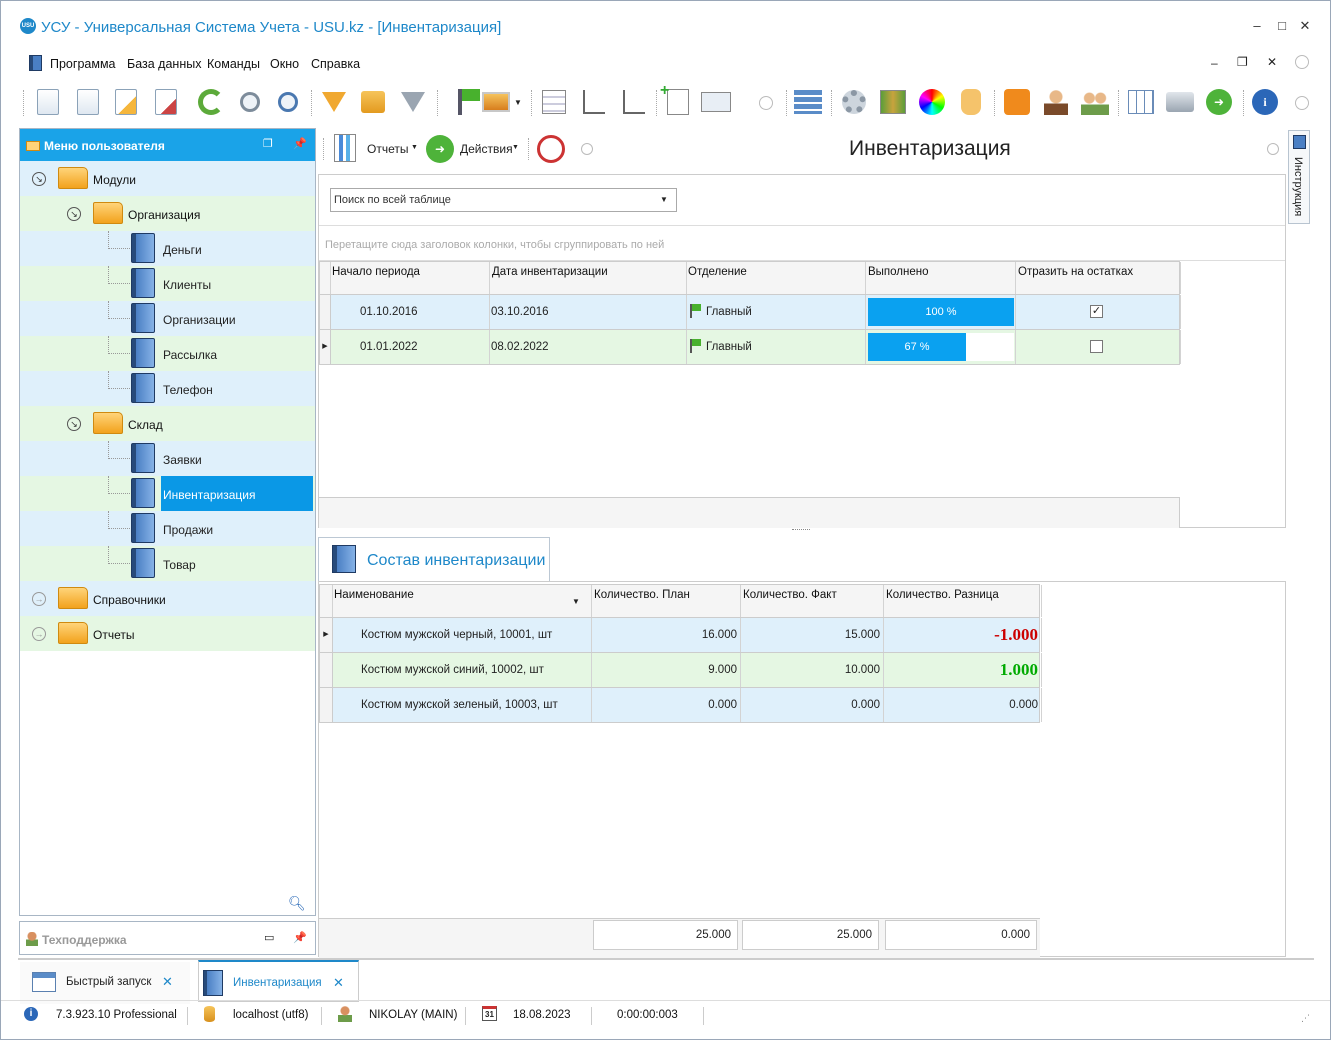 Image resolution: width=1331 pixels, height=1040 pixels. I want to click on filter-icon, so click(334, 102).